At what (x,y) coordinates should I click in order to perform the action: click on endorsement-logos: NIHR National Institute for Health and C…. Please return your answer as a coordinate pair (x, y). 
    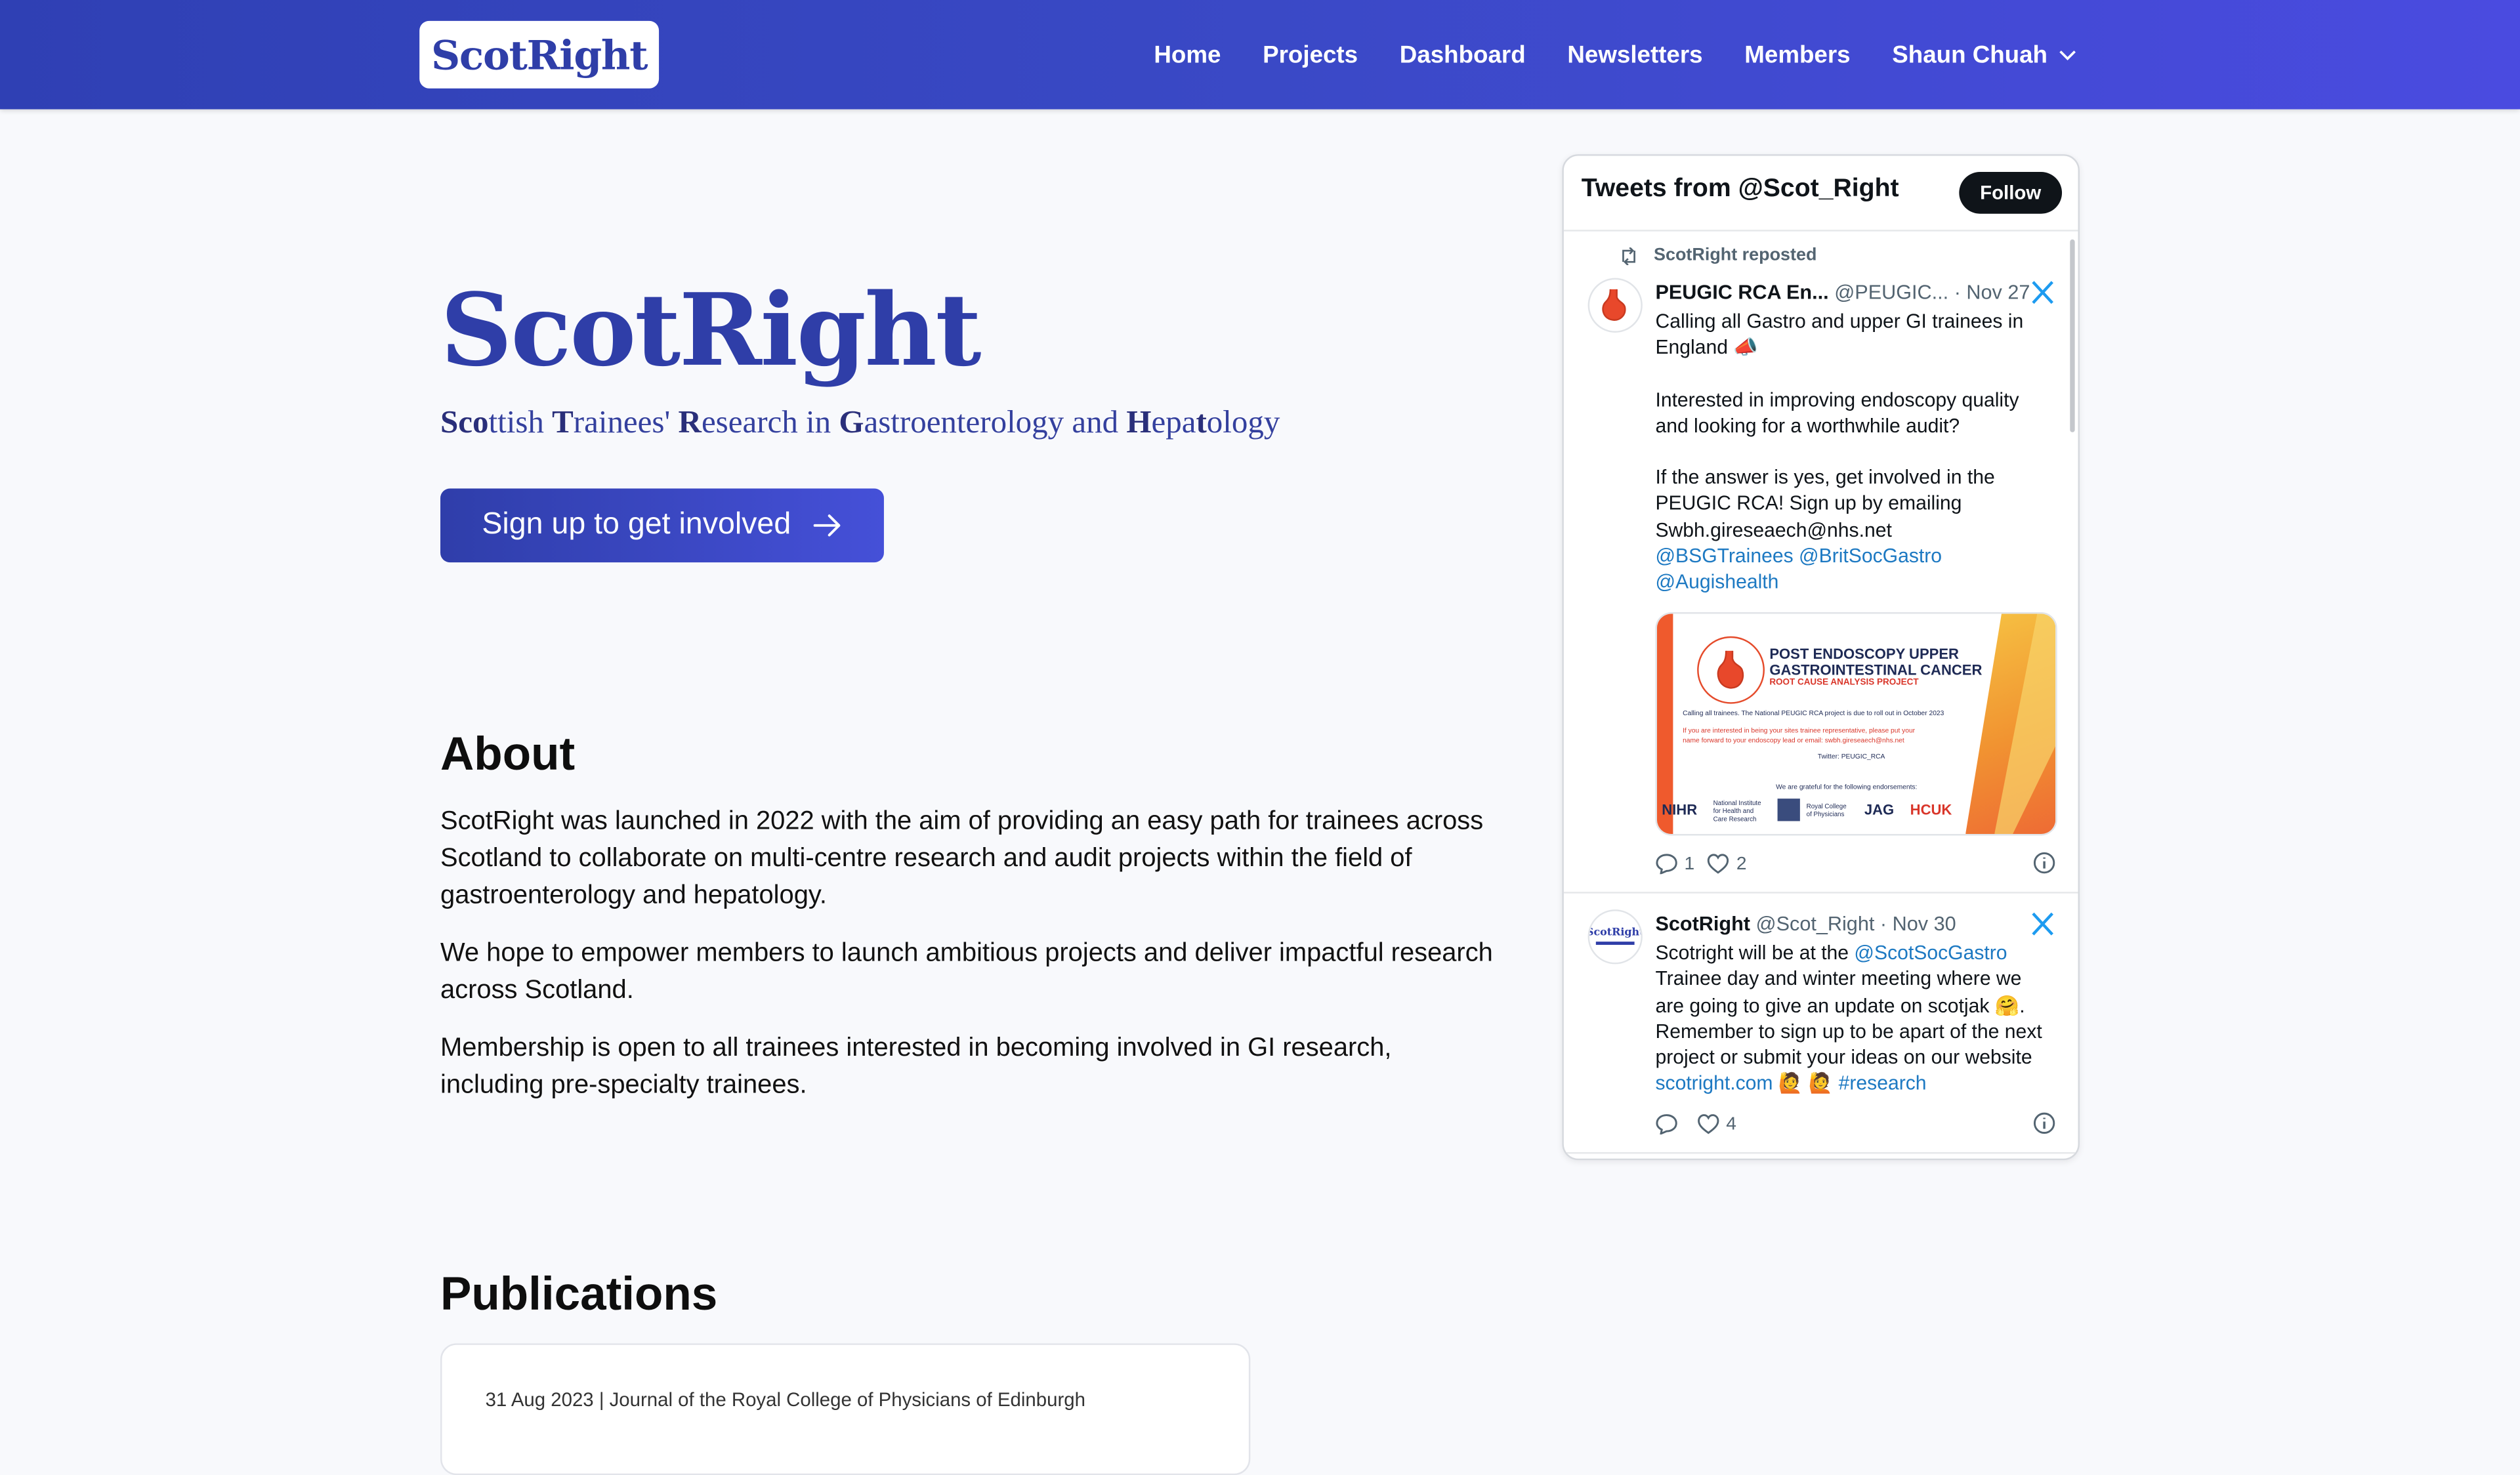
    Looking at the image, I should click on (1830, 810).